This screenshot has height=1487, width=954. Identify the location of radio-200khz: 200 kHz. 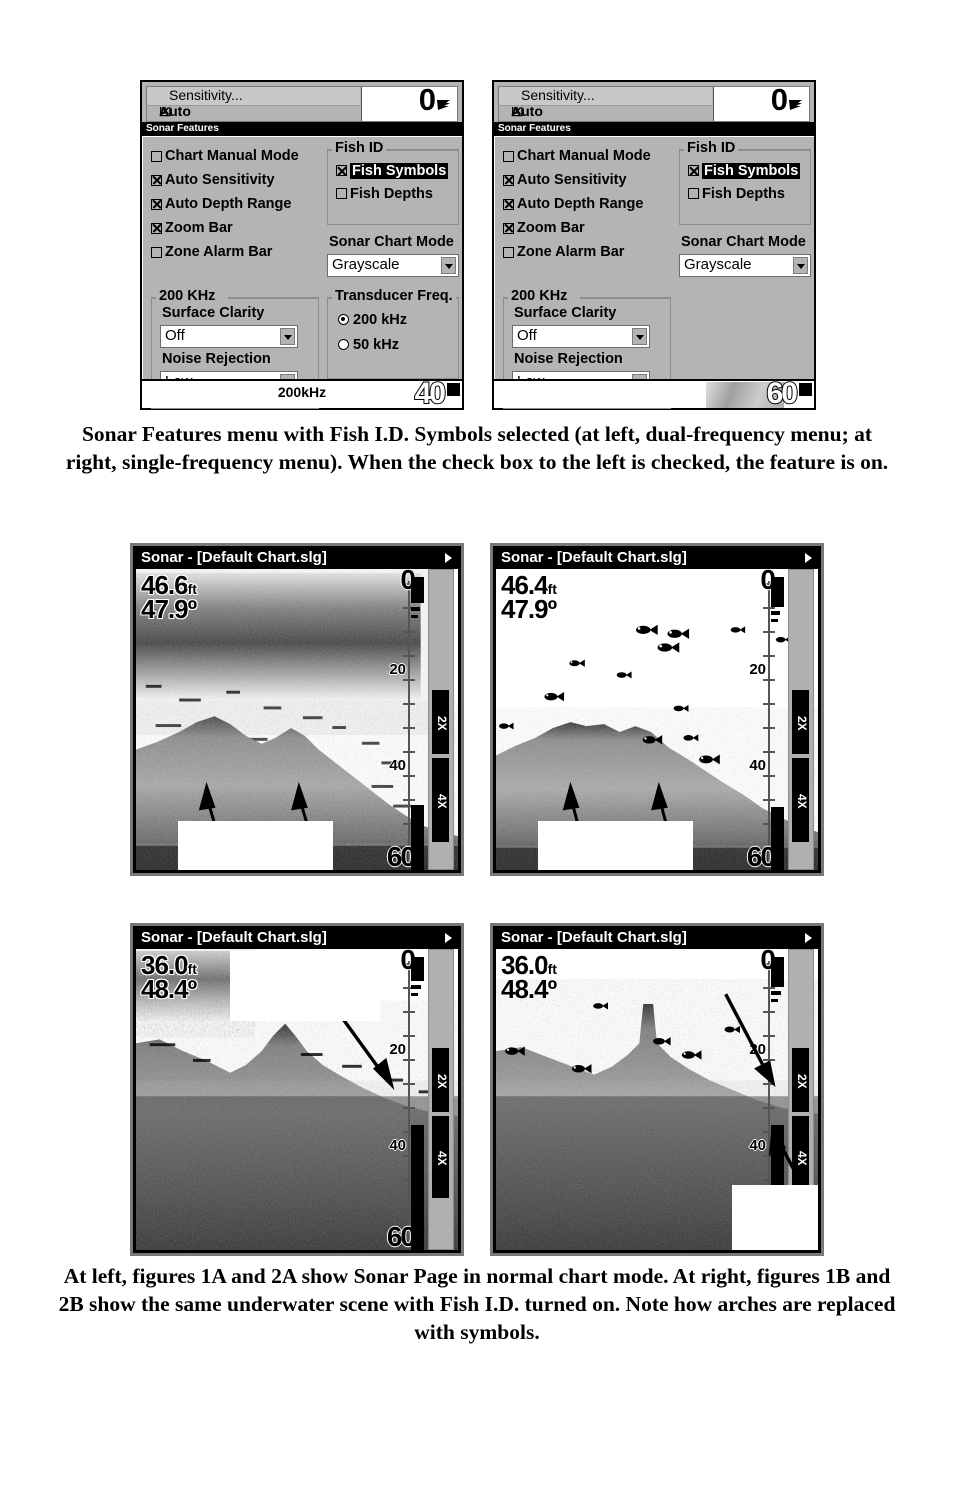
(372, 319).